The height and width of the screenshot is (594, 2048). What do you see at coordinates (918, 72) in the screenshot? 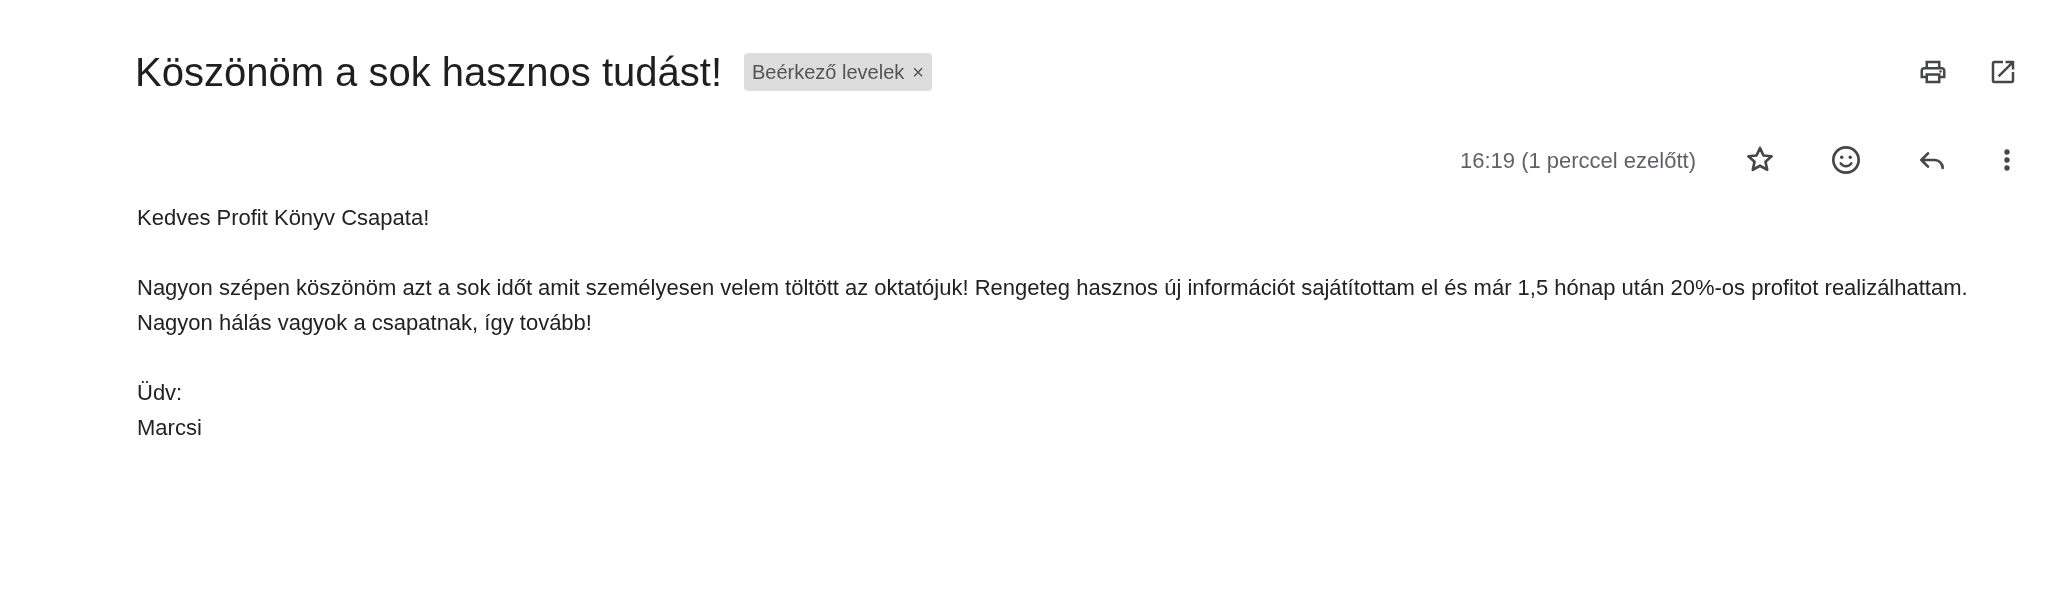
I see `remove-label-button: ×` at bounding box center [918, 72].